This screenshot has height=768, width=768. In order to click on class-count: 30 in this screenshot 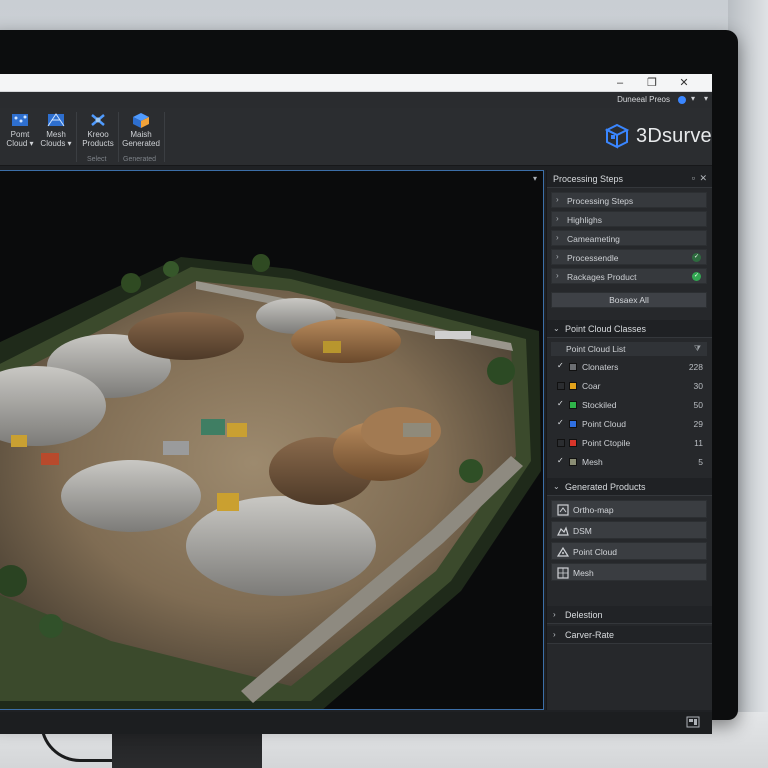, I will do `click(698, 386)`.